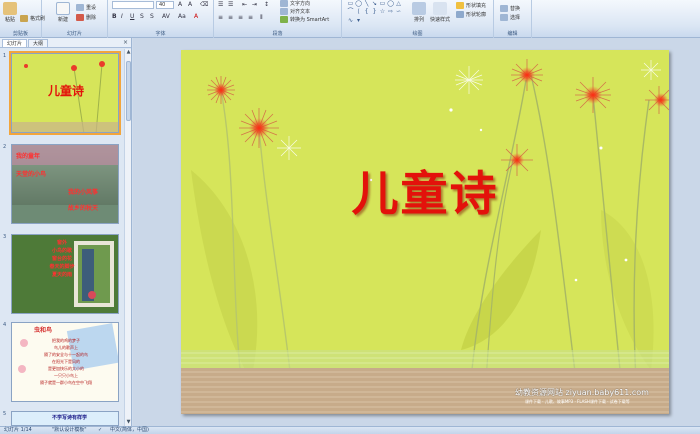 This screenshot has height=434, width=700. I want to click on close-icon: ×, so click(125, 42).